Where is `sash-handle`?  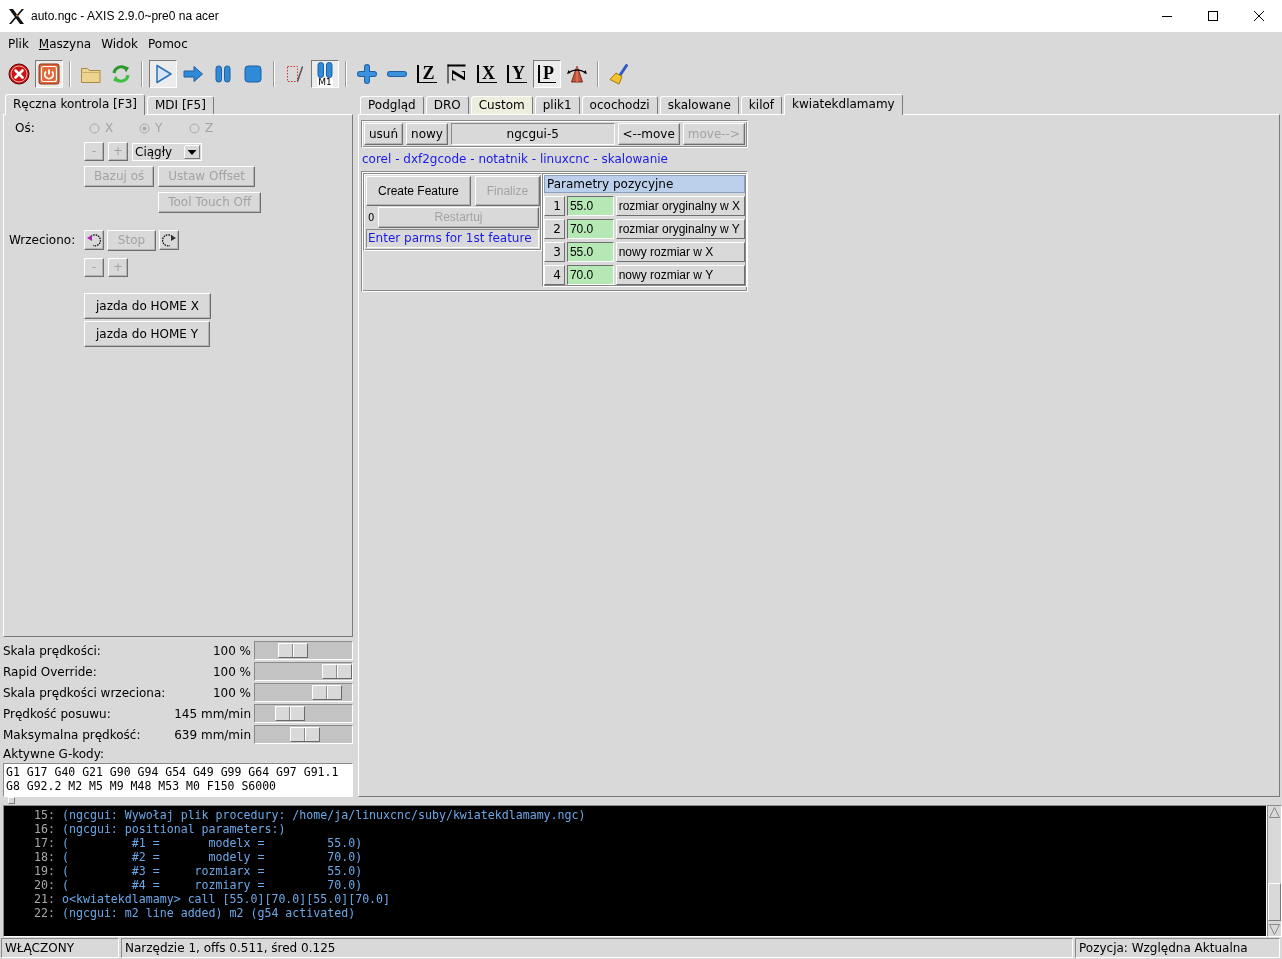
sash-handle is located at coordinates (11, 800).